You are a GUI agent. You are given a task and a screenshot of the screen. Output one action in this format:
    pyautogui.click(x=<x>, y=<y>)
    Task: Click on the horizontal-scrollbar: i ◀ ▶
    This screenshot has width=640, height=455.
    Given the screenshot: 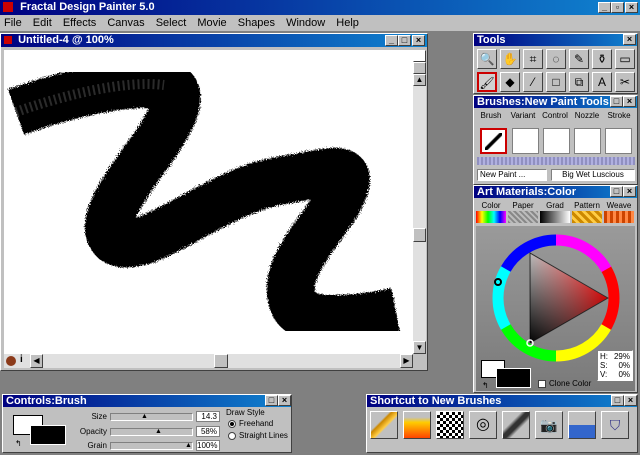 What is the action you would take?
    pyautogui.click(x=208, y=361)
    